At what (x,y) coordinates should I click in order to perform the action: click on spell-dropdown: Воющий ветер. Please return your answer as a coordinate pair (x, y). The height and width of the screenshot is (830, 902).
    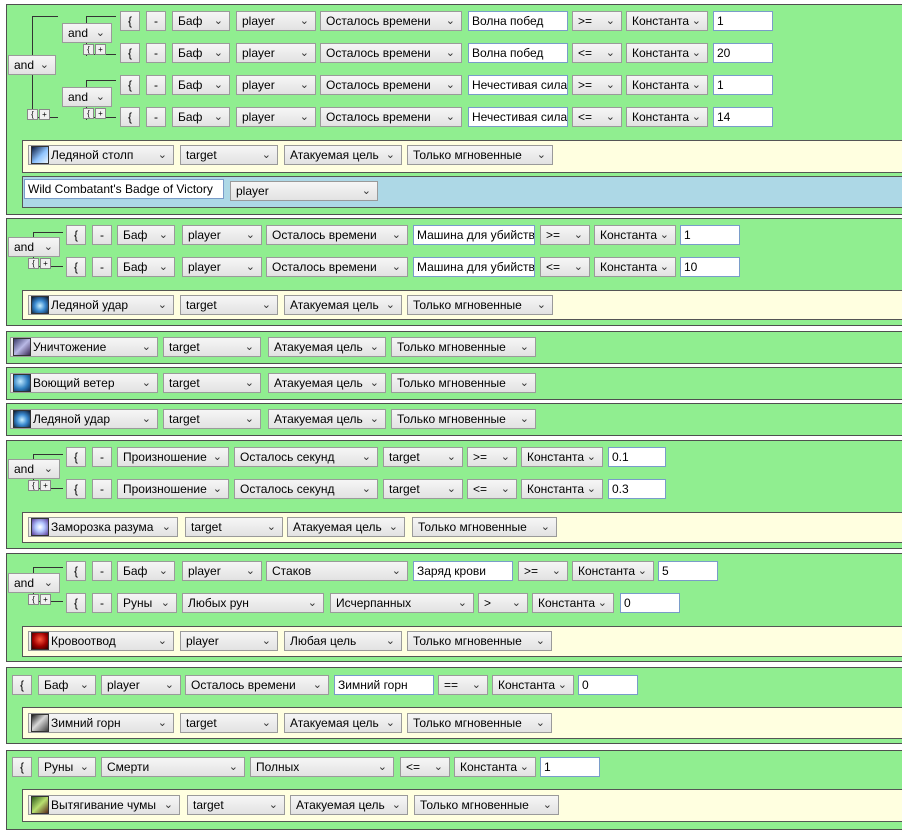
    Looking at the image, I should click on (84, 383).